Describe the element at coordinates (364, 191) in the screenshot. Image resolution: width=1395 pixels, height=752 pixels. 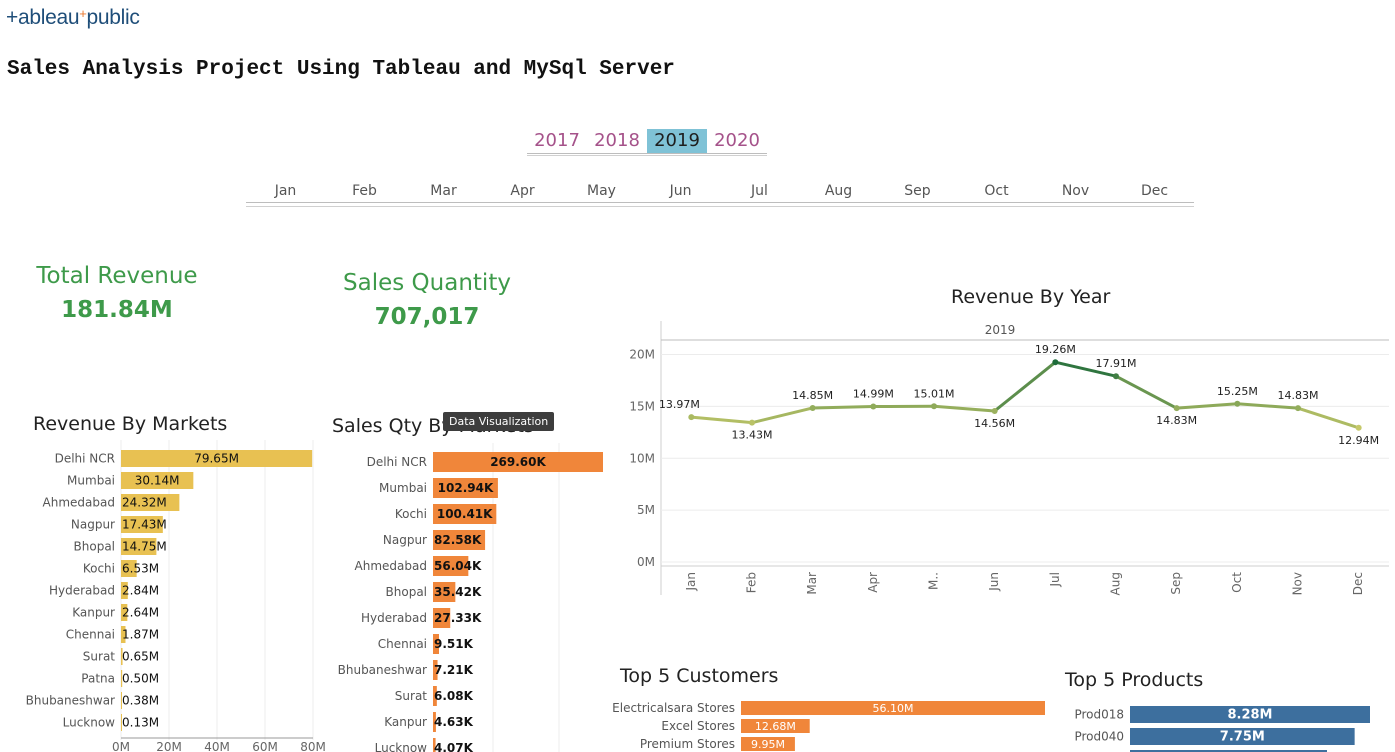
I see `month-option-feb: Feb` at that location.